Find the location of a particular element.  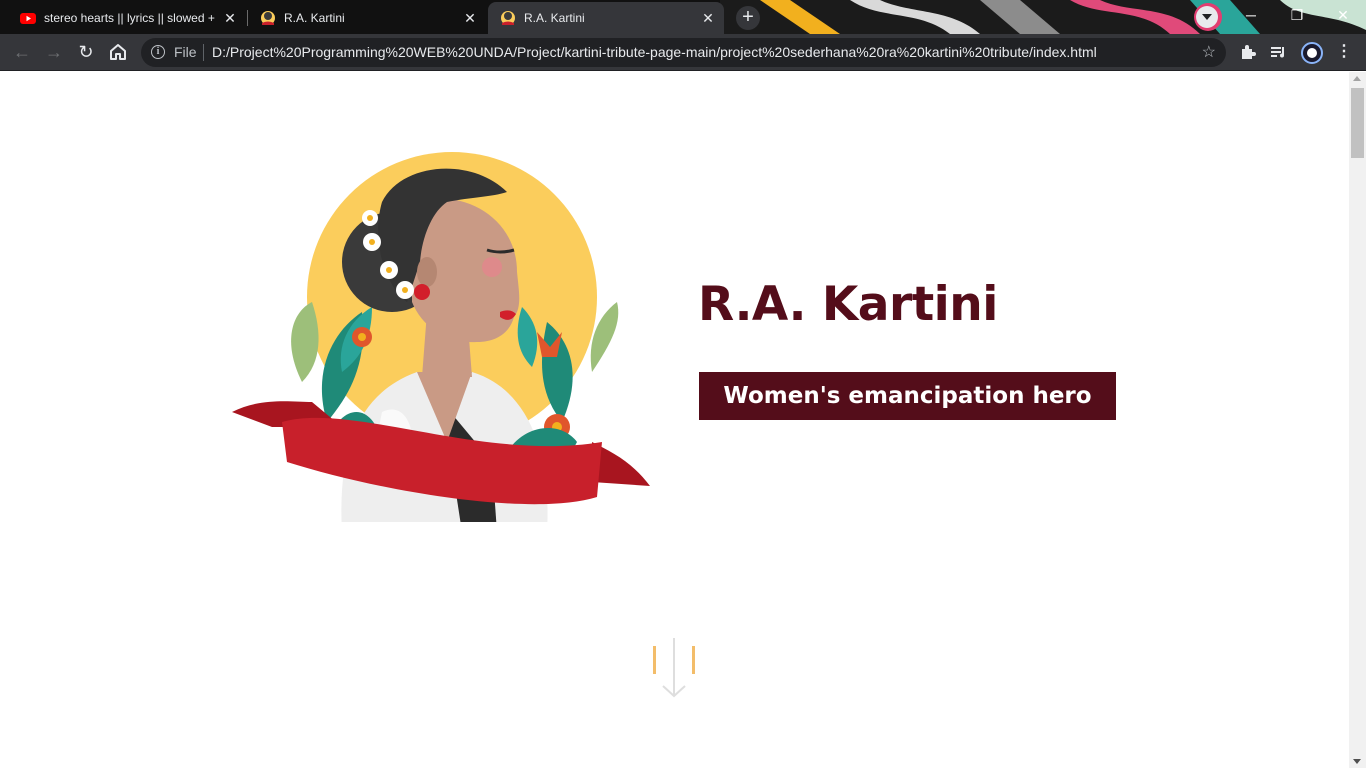

scroll-down-icon is located at coordinates (1357, 761).